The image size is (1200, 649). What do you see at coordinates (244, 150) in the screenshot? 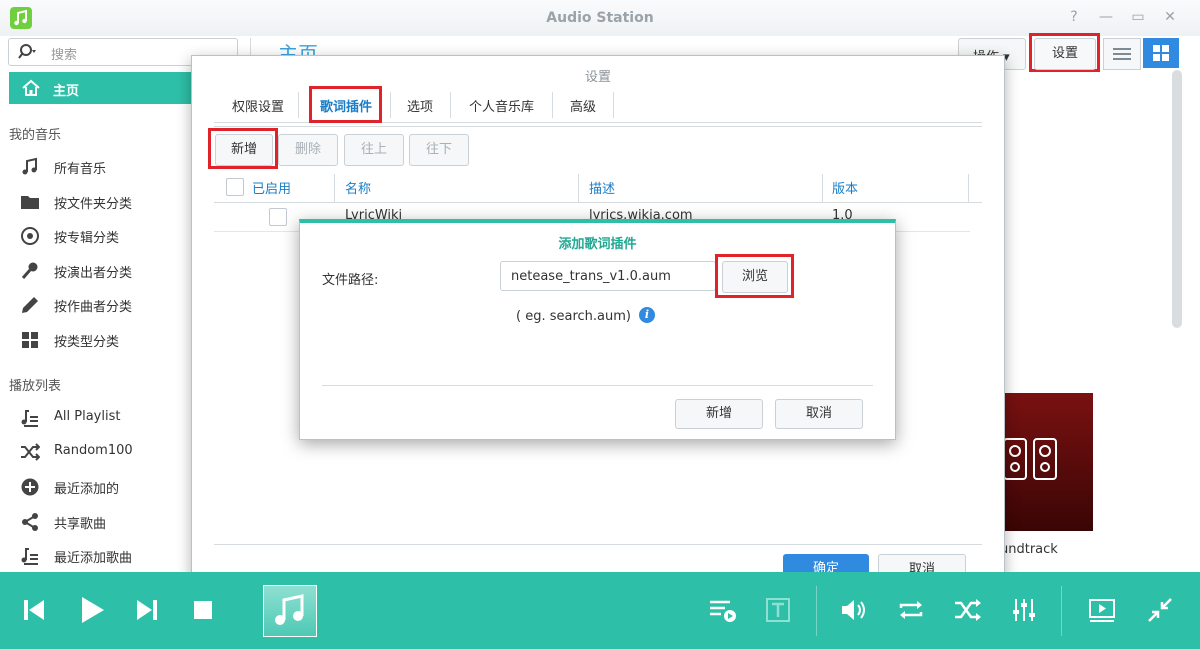
I see `add-plugin-button: 新增` at bounding box center [244, 150].